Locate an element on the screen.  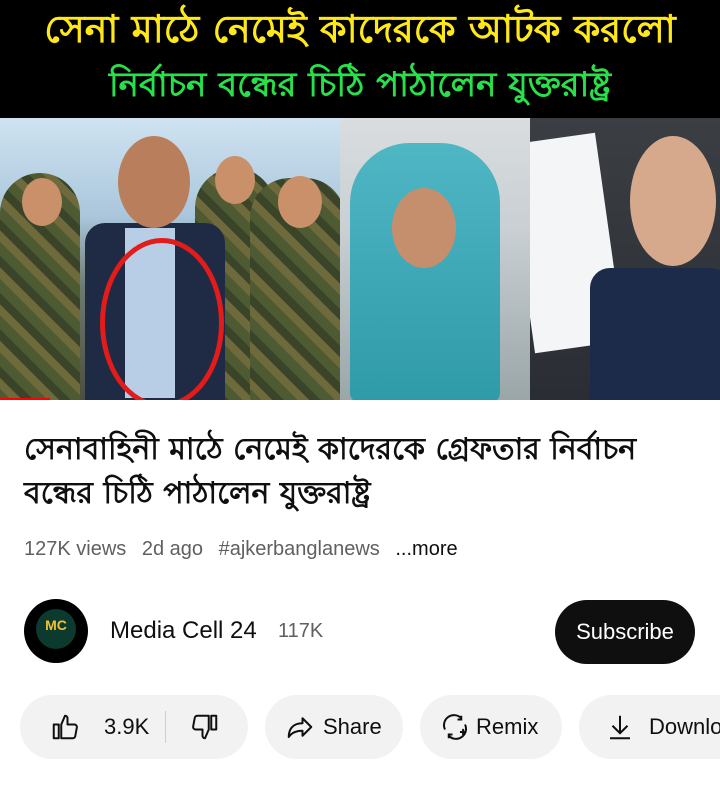
view-count: 127K views is located at coordinates (75, 549).